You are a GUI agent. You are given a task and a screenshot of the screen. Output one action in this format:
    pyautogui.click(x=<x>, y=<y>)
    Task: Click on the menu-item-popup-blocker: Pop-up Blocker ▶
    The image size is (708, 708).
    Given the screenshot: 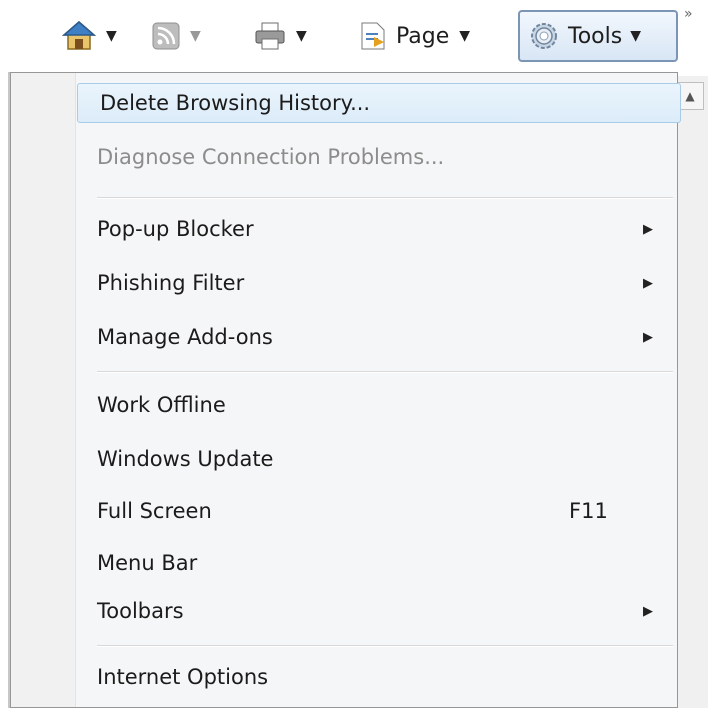 What is the action you would take?
    pyautogui.click(x=374, y=229)
    